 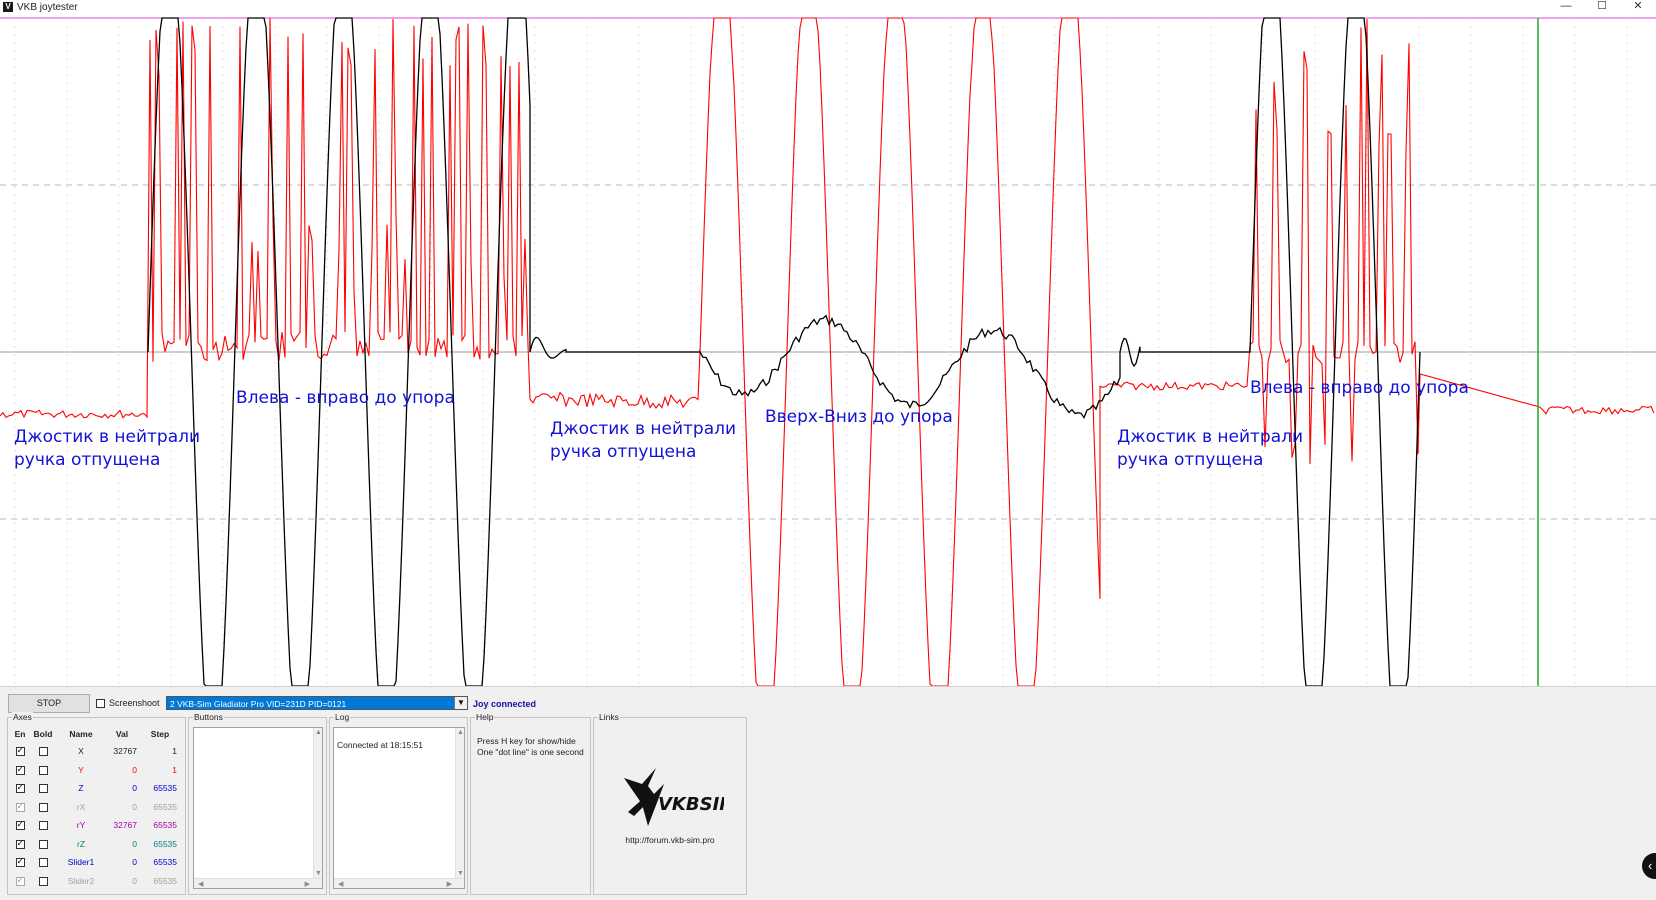 I want to click on buttons-group-title: Buttons, so click(x=208, y=717).